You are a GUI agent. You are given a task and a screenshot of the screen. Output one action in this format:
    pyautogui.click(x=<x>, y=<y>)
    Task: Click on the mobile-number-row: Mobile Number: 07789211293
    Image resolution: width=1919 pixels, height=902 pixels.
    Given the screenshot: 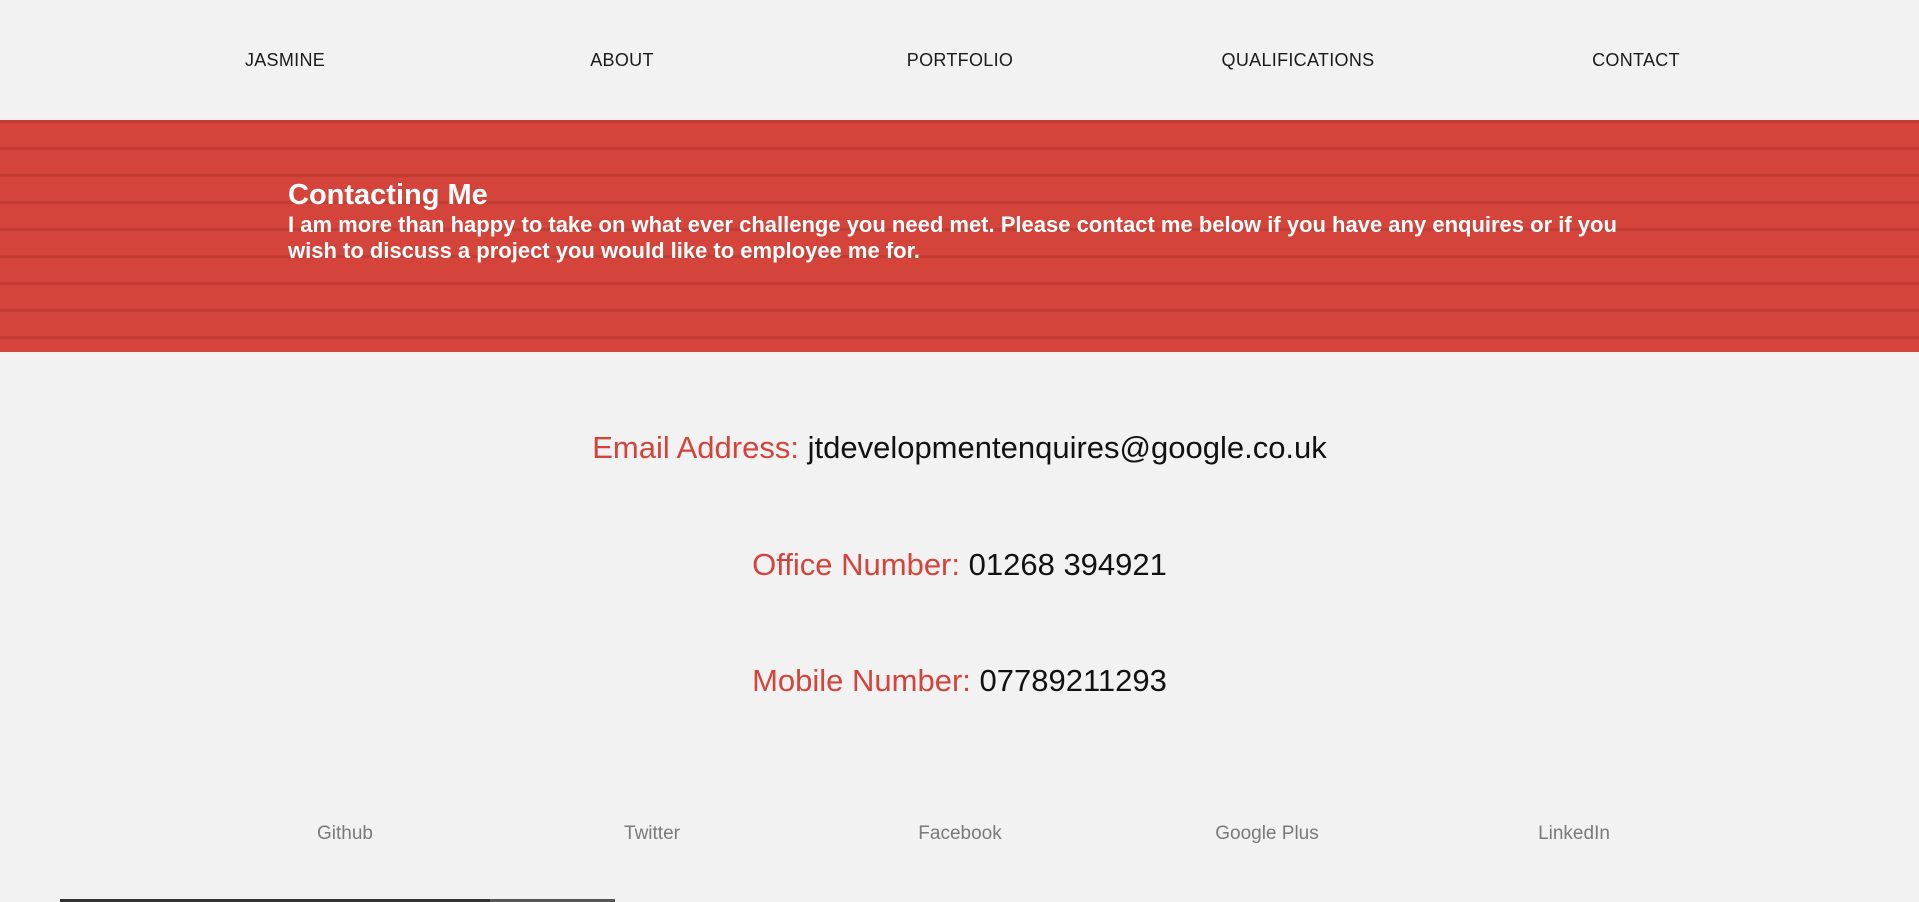 What is the action you would take?
    pyautogui.click(x=959, y=681)
    